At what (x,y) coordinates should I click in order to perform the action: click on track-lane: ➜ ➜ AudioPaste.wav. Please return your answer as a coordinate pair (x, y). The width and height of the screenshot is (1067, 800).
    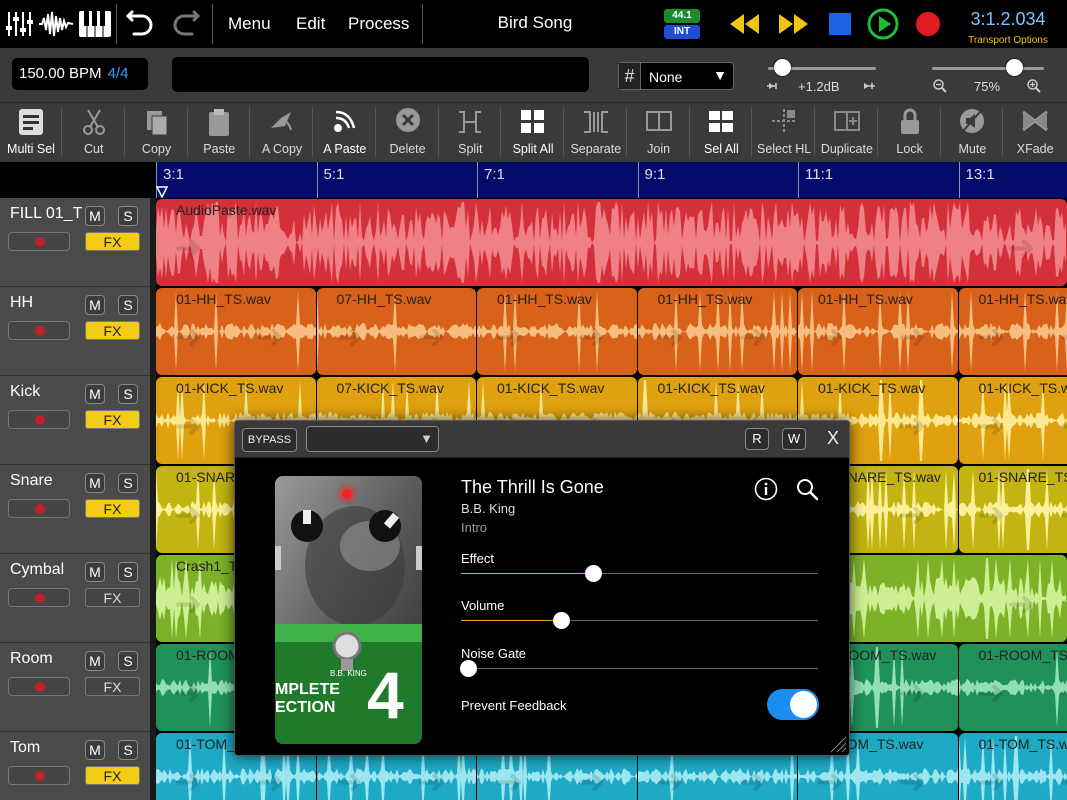
    Looking at the image, I should click on (611, 242).